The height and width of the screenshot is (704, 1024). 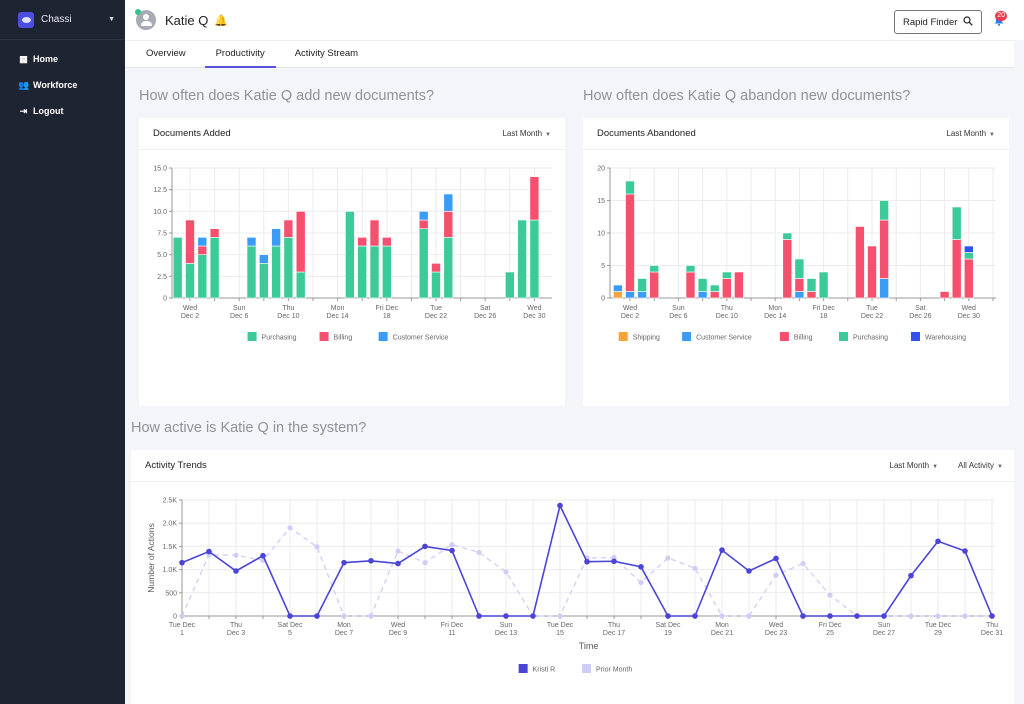 What do you see at coordinates (170, 524) in the screenshot?
I see `y-tick-label: 2.0K` at bounding box center [170, 524].